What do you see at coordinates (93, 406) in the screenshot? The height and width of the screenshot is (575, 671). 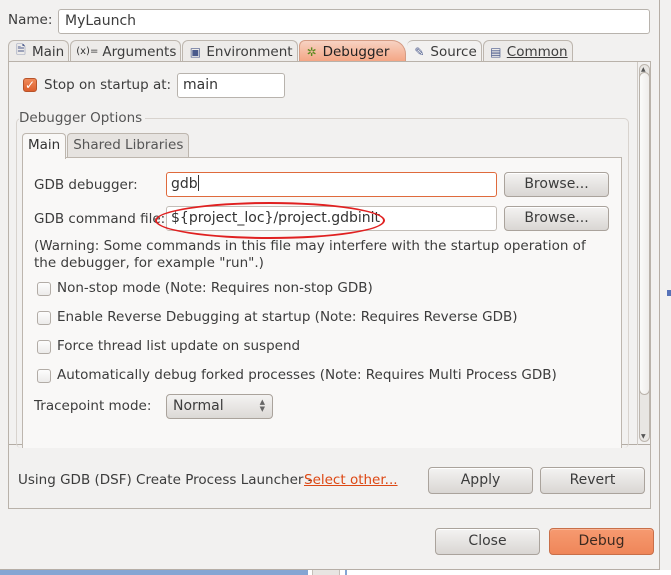 I see `tracepoint-mode-label: Tracepoint mode:` at bounding box center [93, 406].